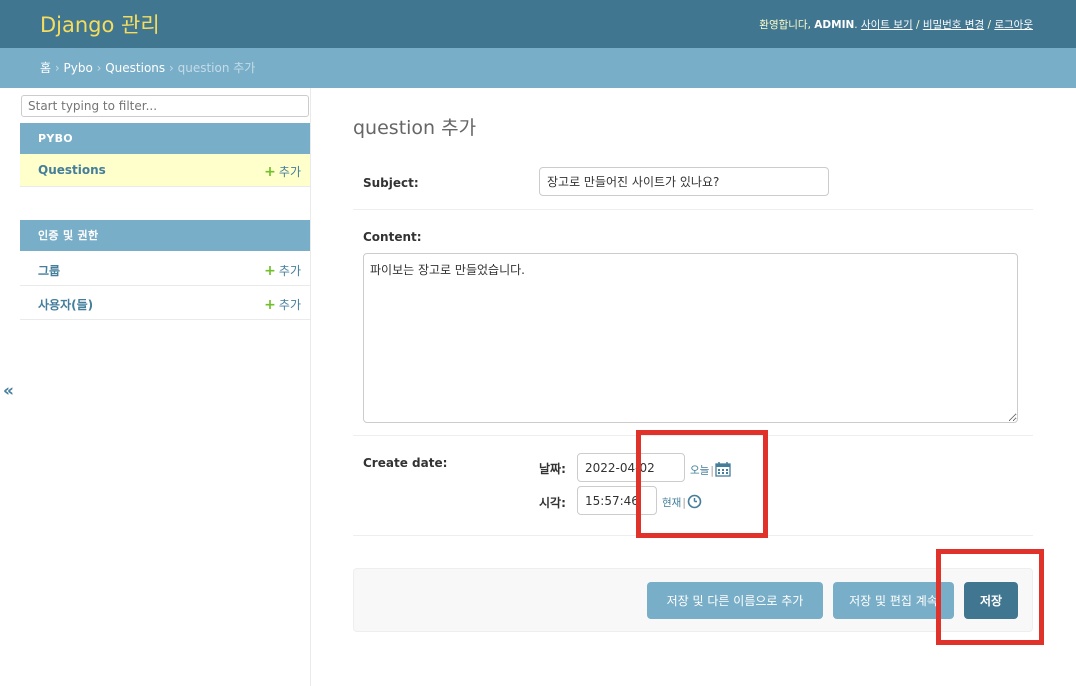 The height and width of the screenshot is (686, 1076). What do you see at coordinates (991, 600) in the screenshot?
I see `save-button: 저장` at bounding box center [991, 600].